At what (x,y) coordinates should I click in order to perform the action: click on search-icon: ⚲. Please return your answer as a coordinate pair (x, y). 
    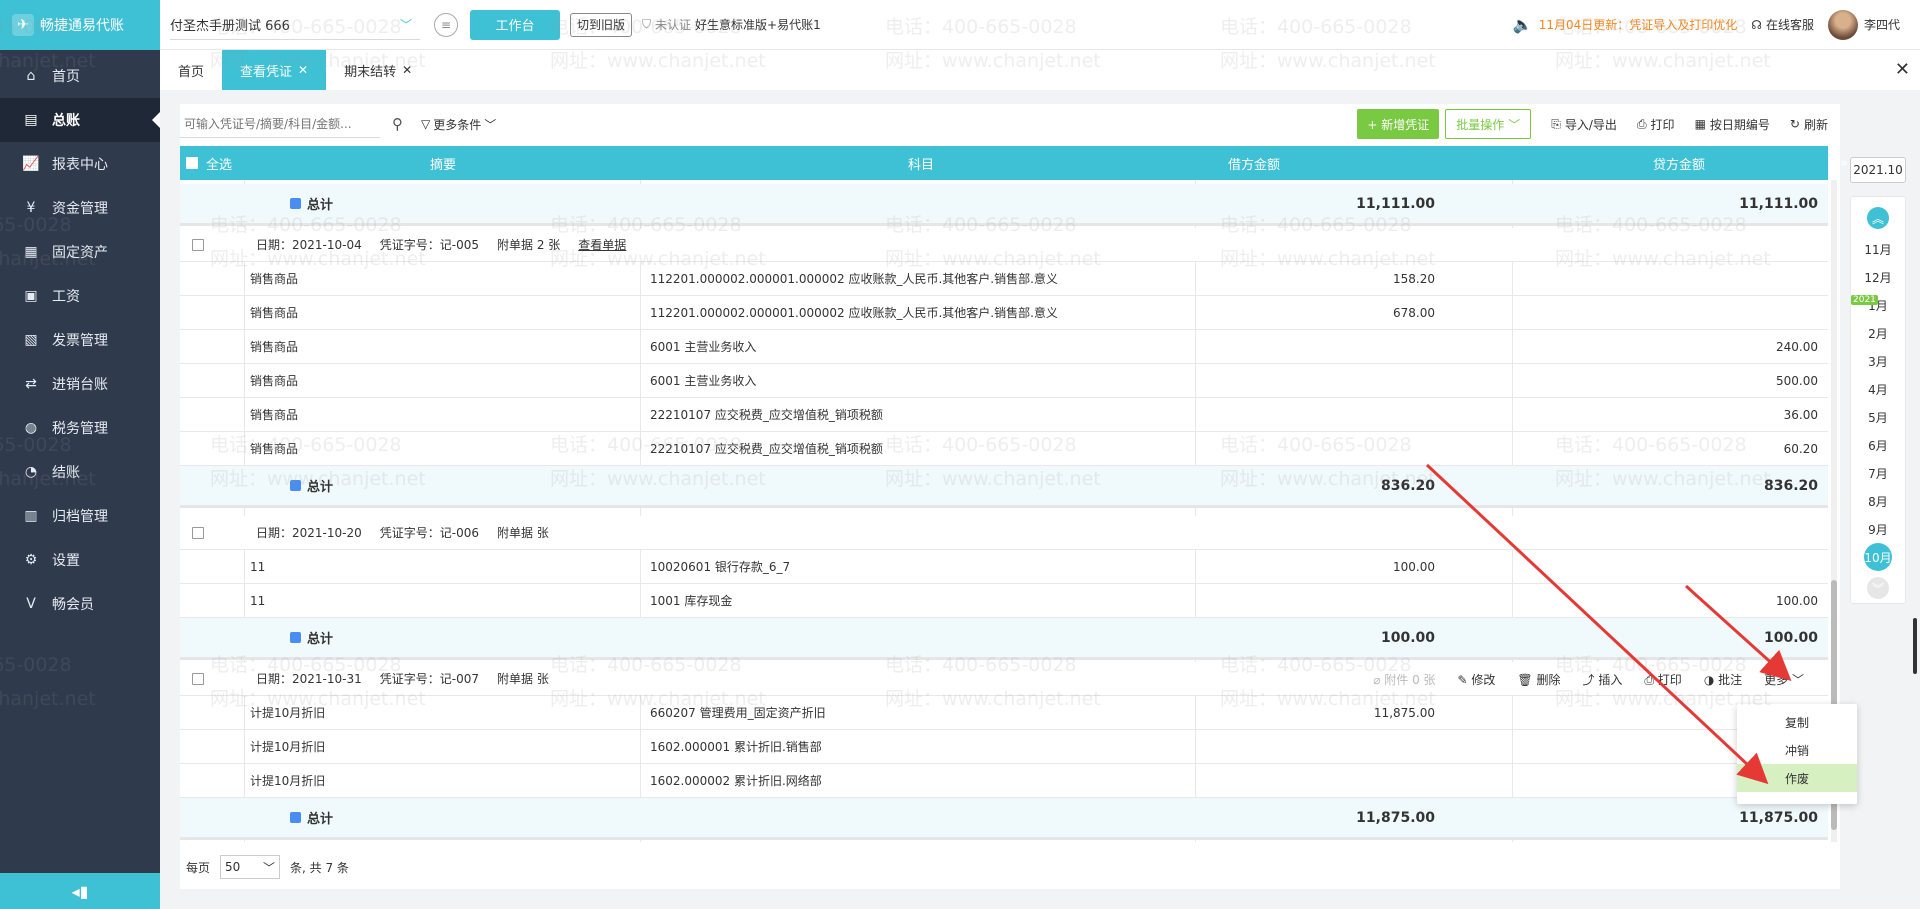
    Looking at the image, I should click on (397, 124).